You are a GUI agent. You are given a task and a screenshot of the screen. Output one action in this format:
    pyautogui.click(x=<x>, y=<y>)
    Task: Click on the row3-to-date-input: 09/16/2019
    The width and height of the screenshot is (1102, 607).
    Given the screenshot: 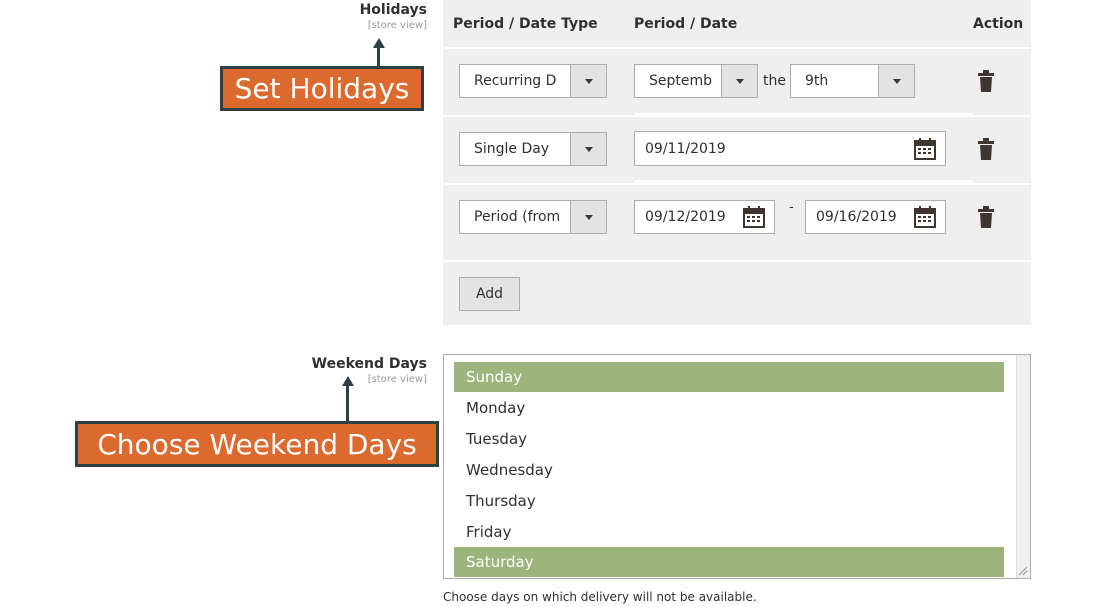 What is the action you would take?
    pyautogui.click(x=875, y=217)
    